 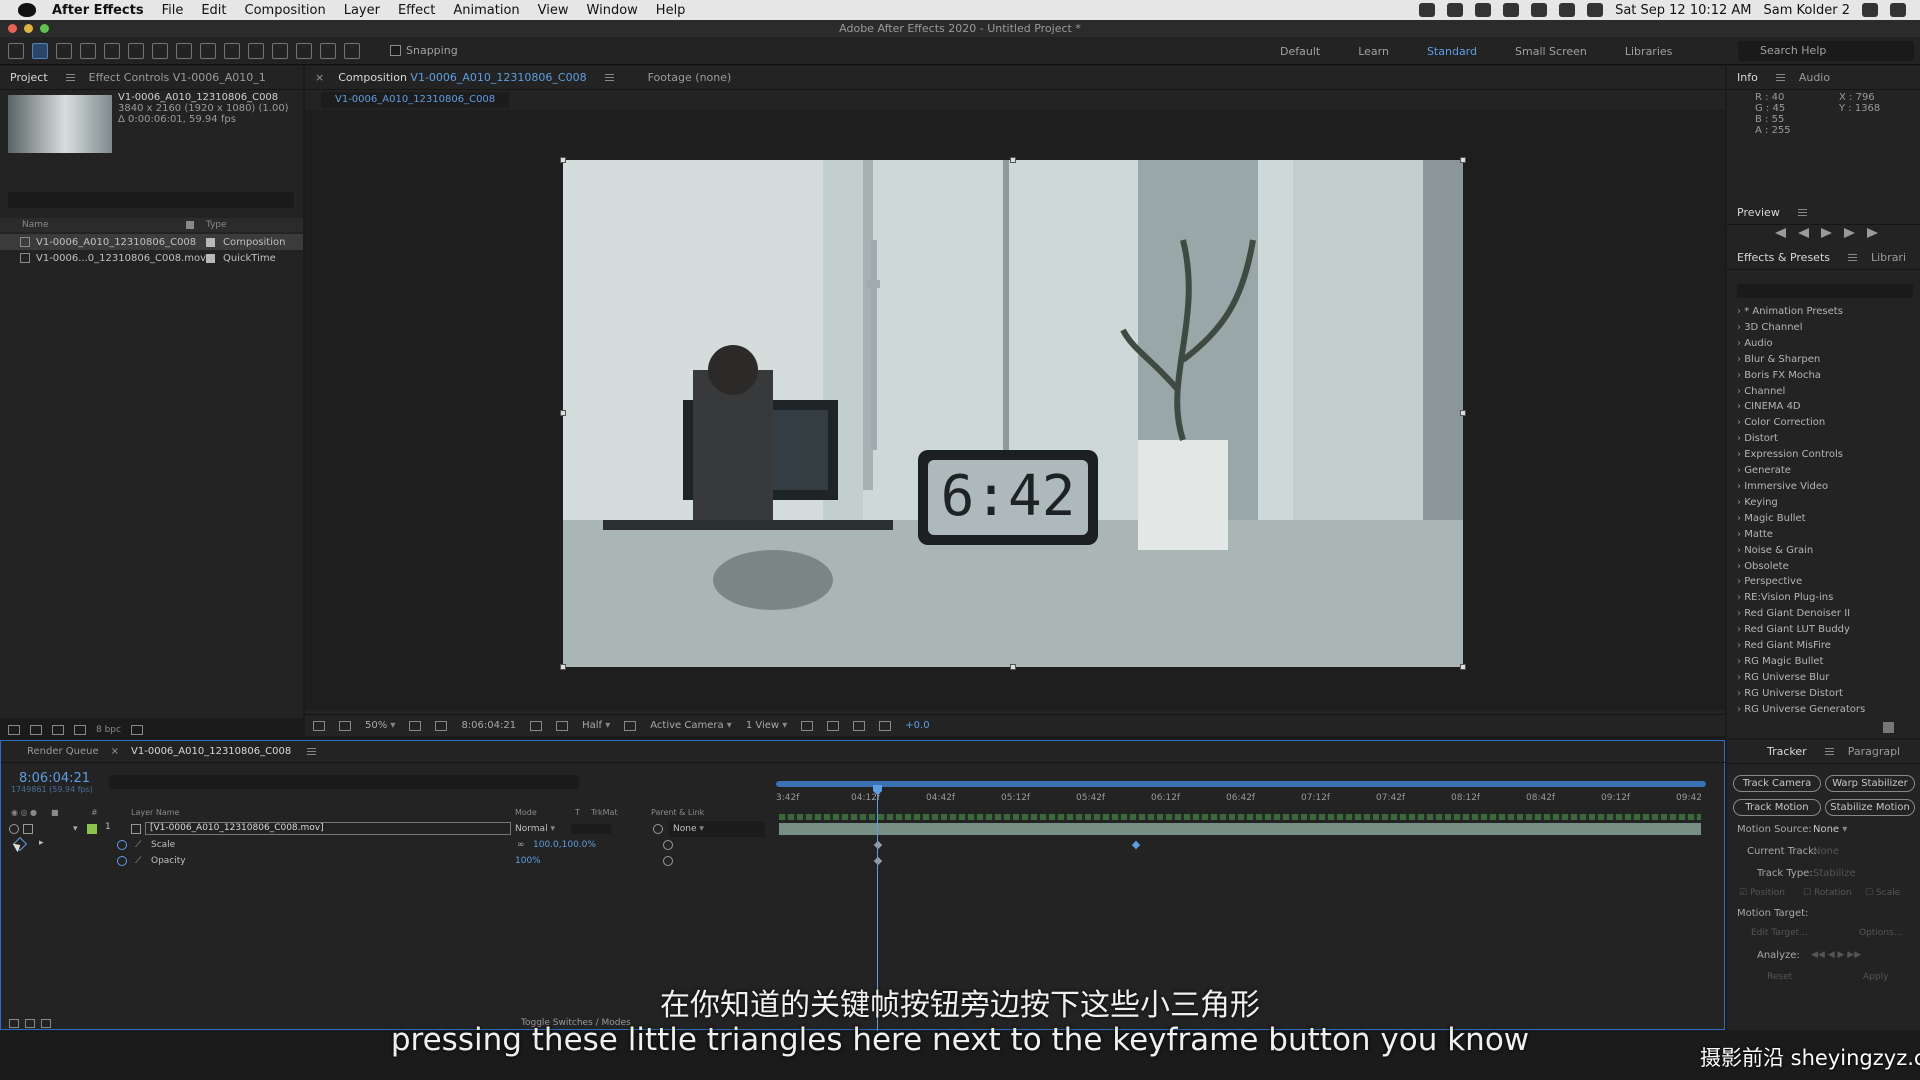 I want to click on project-item-composition: V1-0006_A010_12310806_C008 Composition, so click(x=151, y=242).